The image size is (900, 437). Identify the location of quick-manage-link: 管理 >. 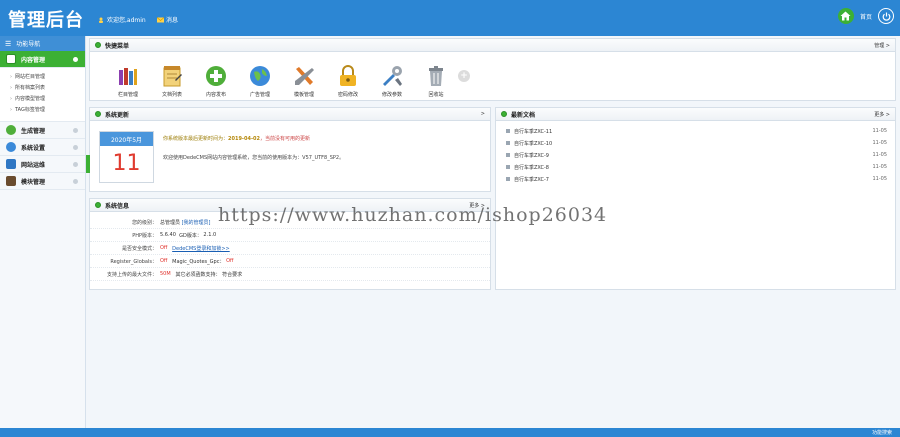
(882, 45).